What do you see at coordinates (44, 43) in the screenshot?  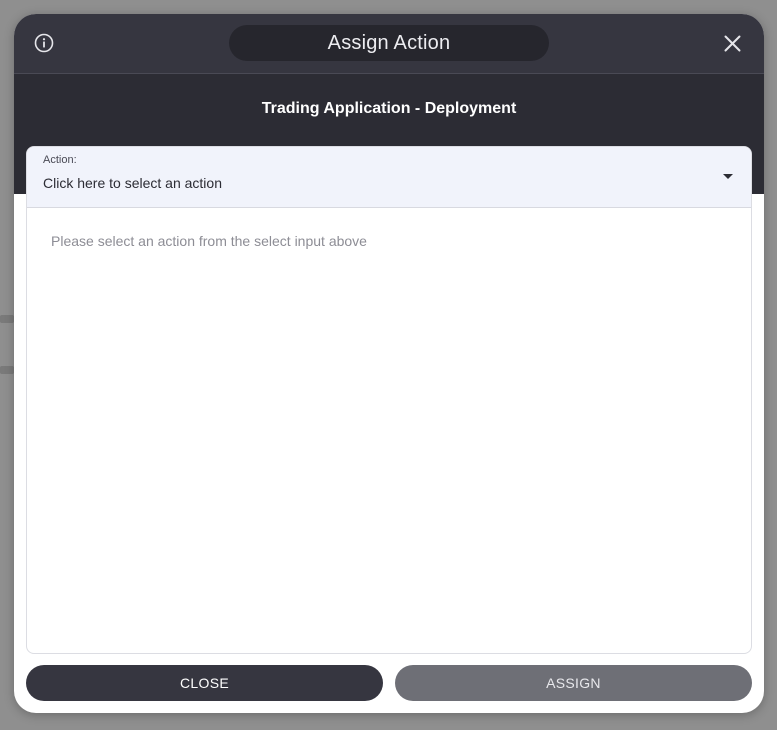 I see `info-icon` at bounding box center [44, 43].